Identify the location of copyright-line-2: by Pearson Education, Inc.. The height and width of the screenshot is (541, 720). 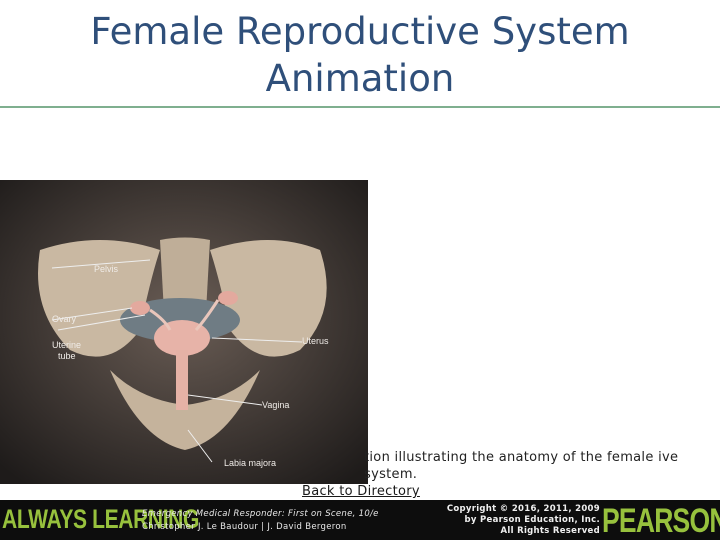
(532, 520).